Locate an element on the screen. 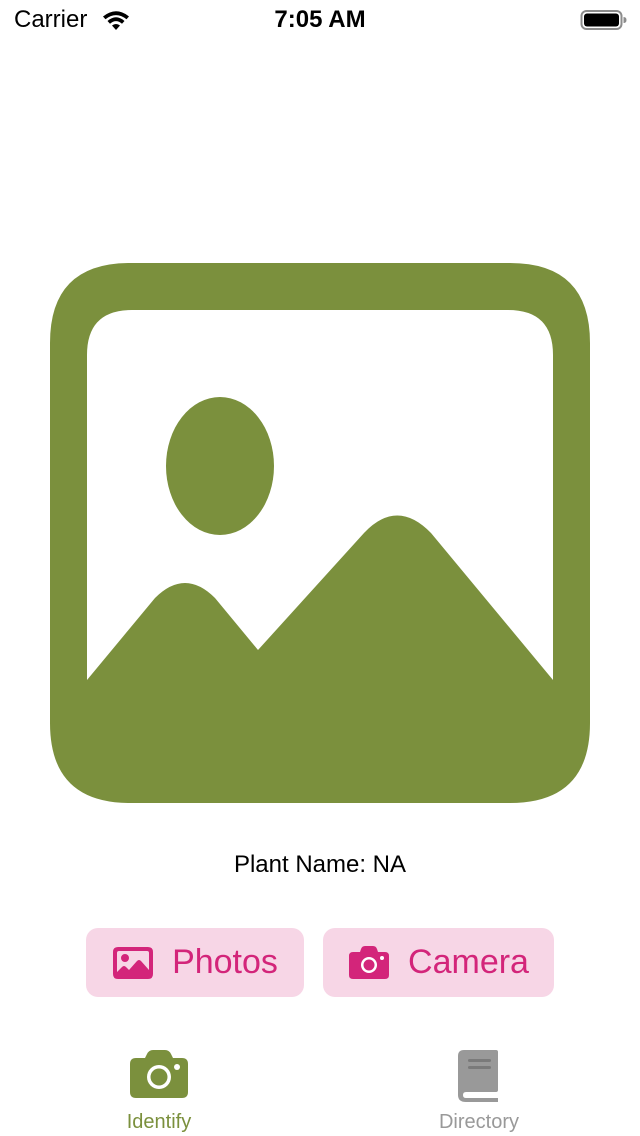 The width and height of the screenshot is (640, 1136). status-time: 7:05 AM is located at coordinates (320, 19).